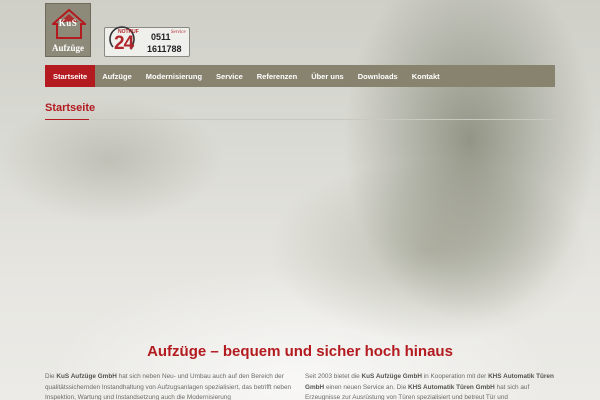 The image size is (600, 400). Describe the element at coordinates (68, 48) in the screenshot. I see `logo-wordmark: Aufzüge` at that location.